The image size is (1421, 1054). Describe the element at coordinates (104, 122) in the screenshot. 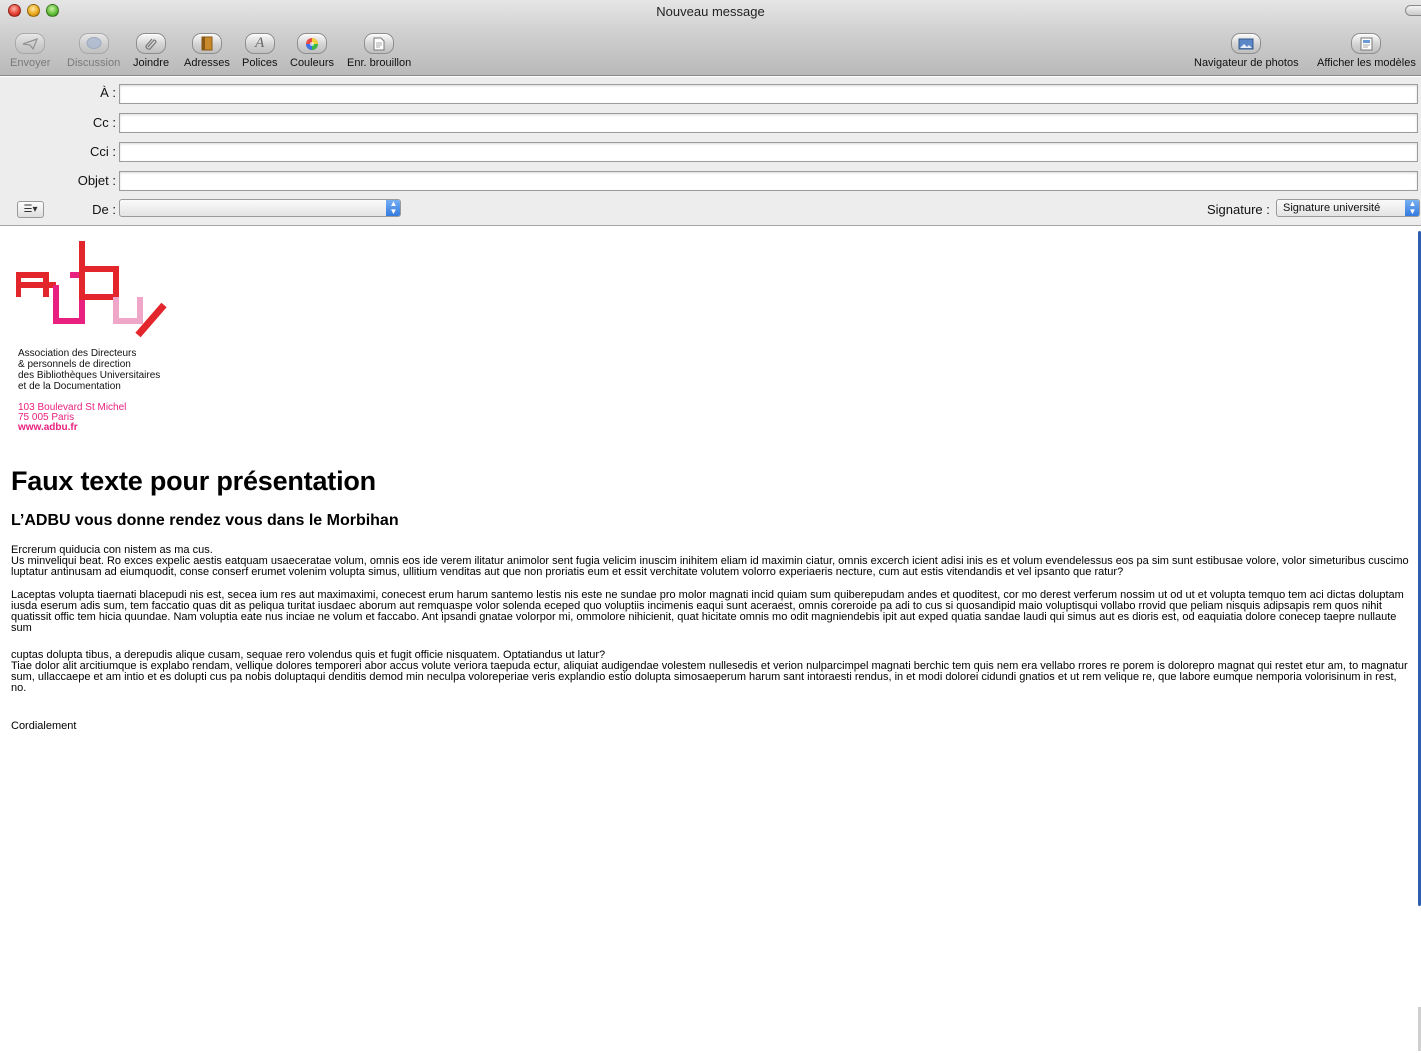

I see `cc-label: Cc :` at that location.